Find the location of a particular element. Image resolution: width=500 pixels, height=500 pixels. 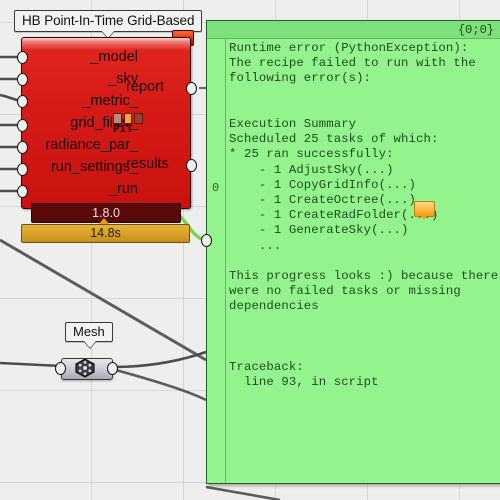

component-runtime-bar: 14.8s is located at coordinates (105, 233).